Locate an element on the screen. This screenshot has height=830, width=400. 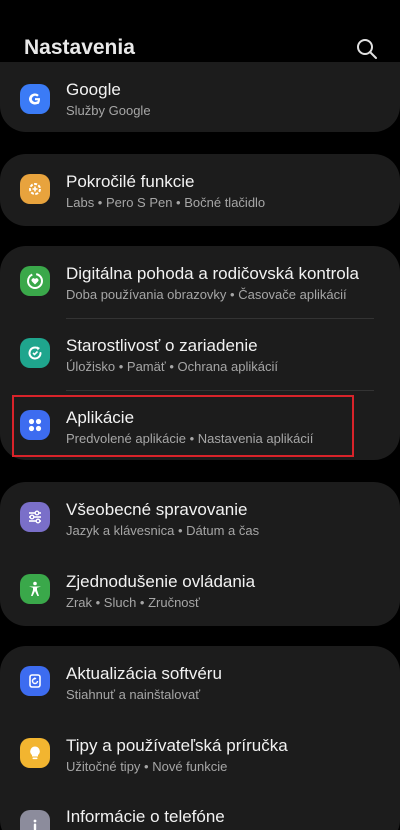
settings-item-about-phone: Informácie o telefóne is located at coordinates (200, 810).